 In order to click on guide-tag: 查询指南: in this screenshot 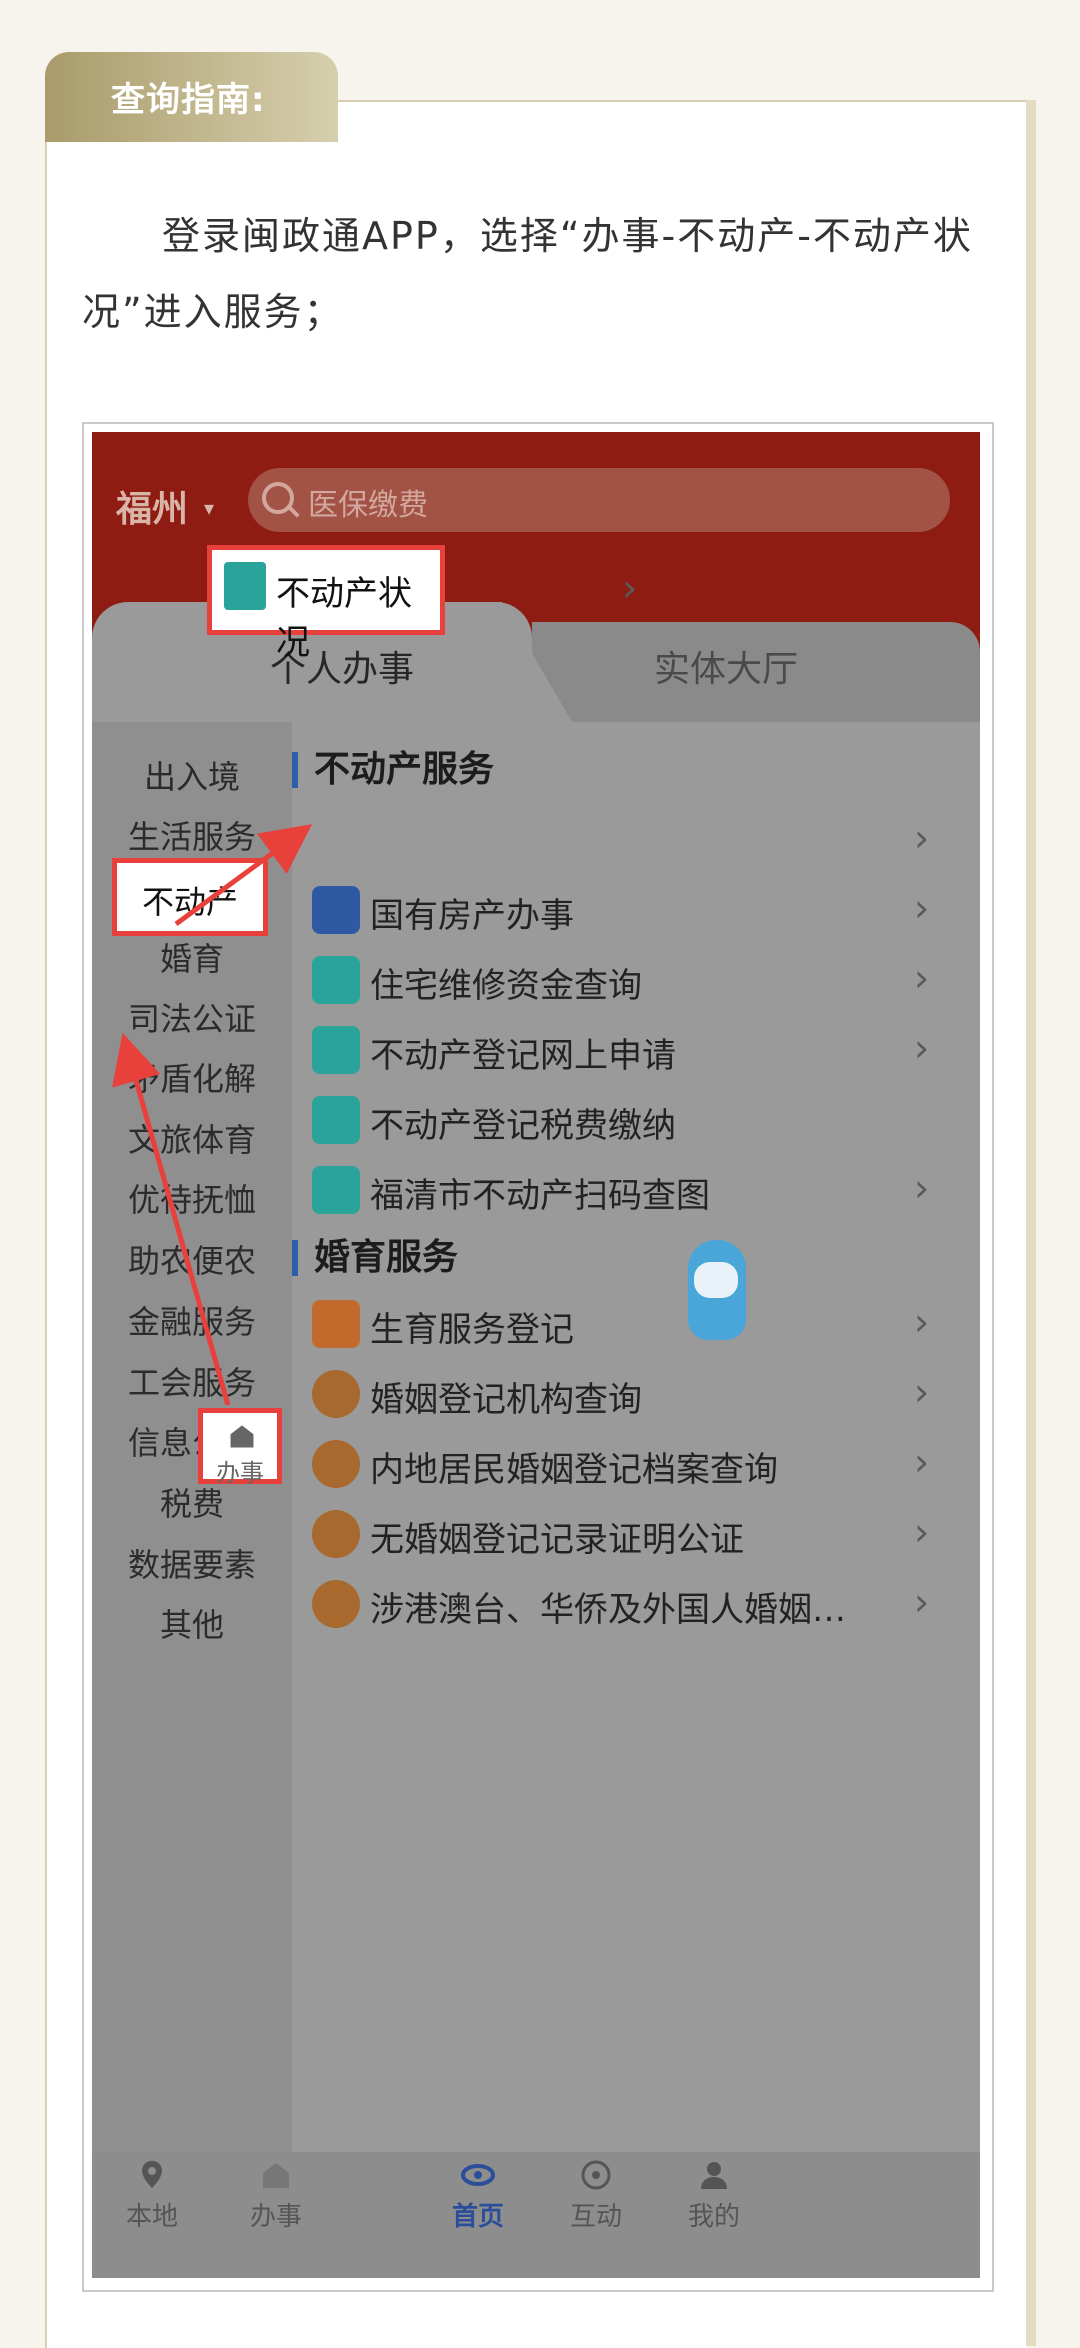, I will do `click(191, 97)`.